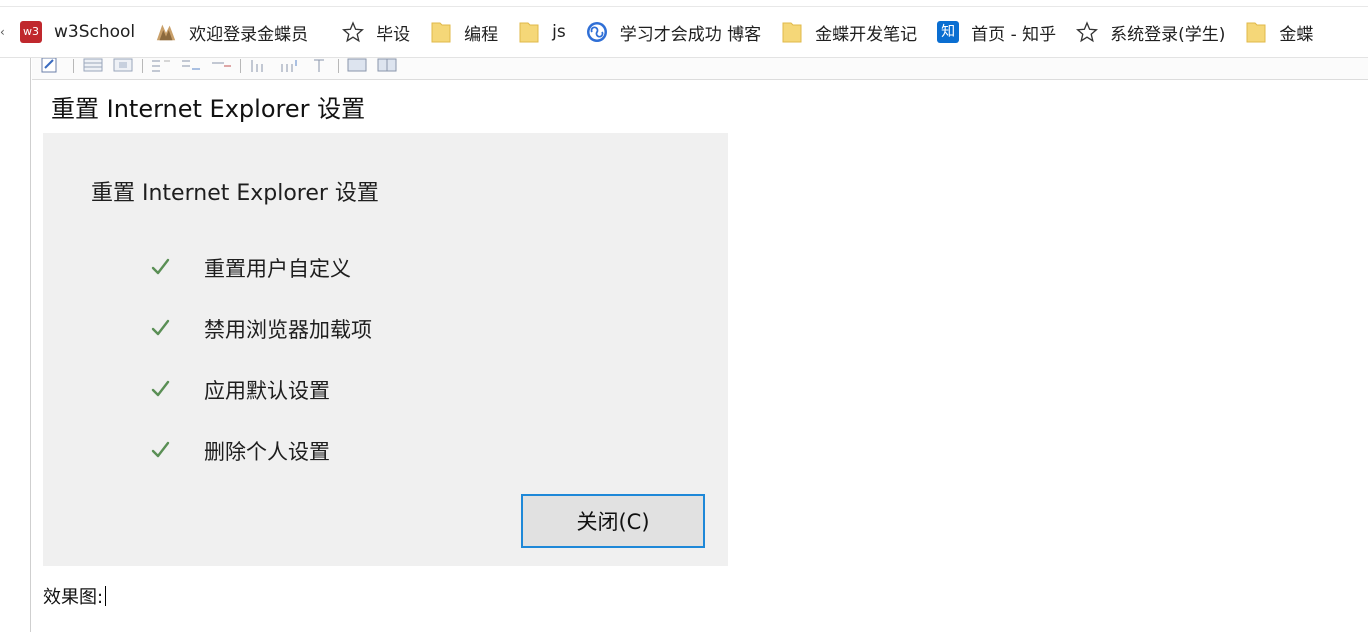  Describe the element at coordinates (106, 596) in the screenshot. I see `text-caret` at that location.